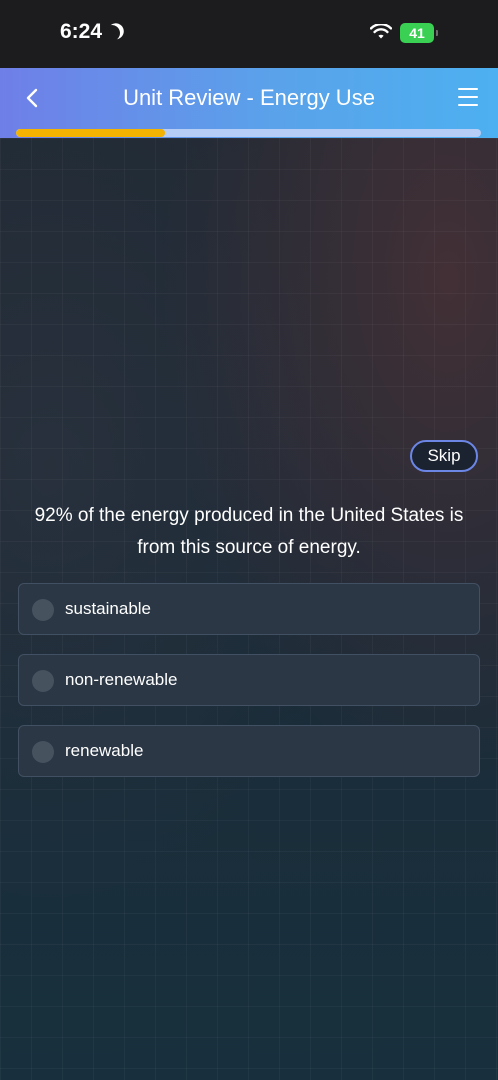 This screenshot has width=498, height=1080. Describe the element at coordinates (249, 34) in the screenshot. I see `status-bar: 6:24 41` at that location.